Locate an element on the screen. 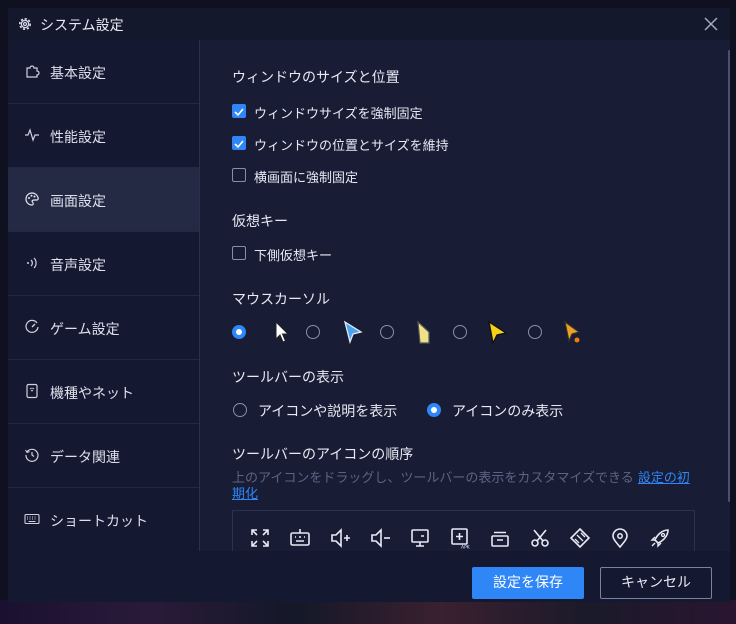 This screenshot has width=736, height=624. section-heading-mouse-cursor: マウスカーソル is located at coordinates (281, 300).